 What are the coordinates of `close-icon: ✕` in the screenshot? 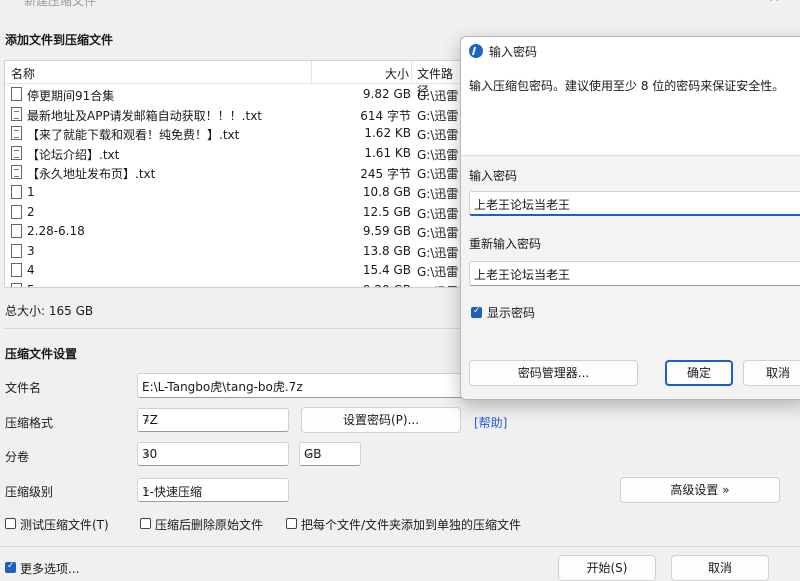 It's located at (774, 3).